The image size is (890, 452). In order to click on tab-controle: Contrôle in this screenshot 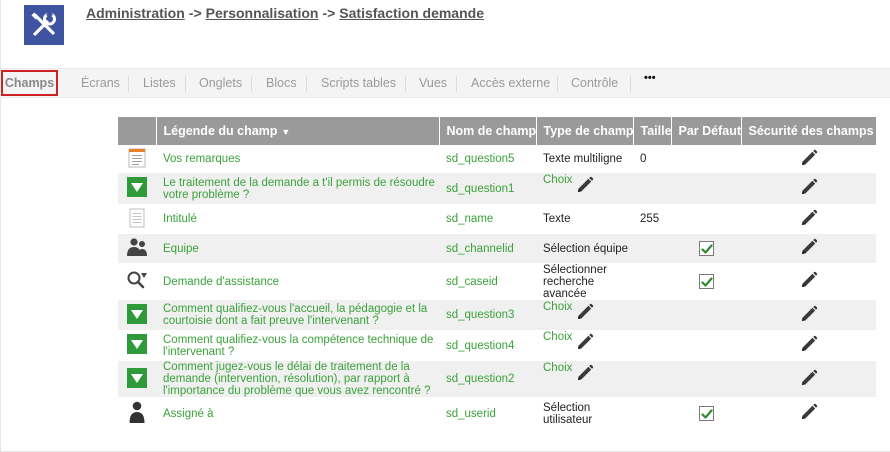, I will do `click(594, 83)`.